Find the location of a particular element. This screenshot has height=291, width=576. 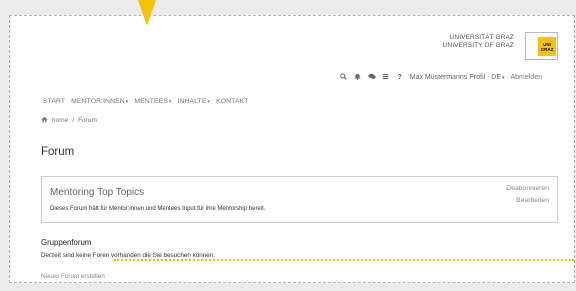

top-pointer-marker is located at coordinates (147, 13).